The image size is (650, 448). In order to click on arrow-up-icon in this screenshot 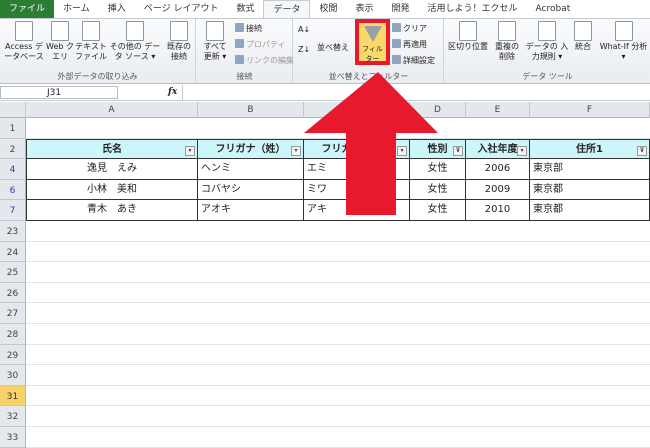, I will do `click(371, 143)`.